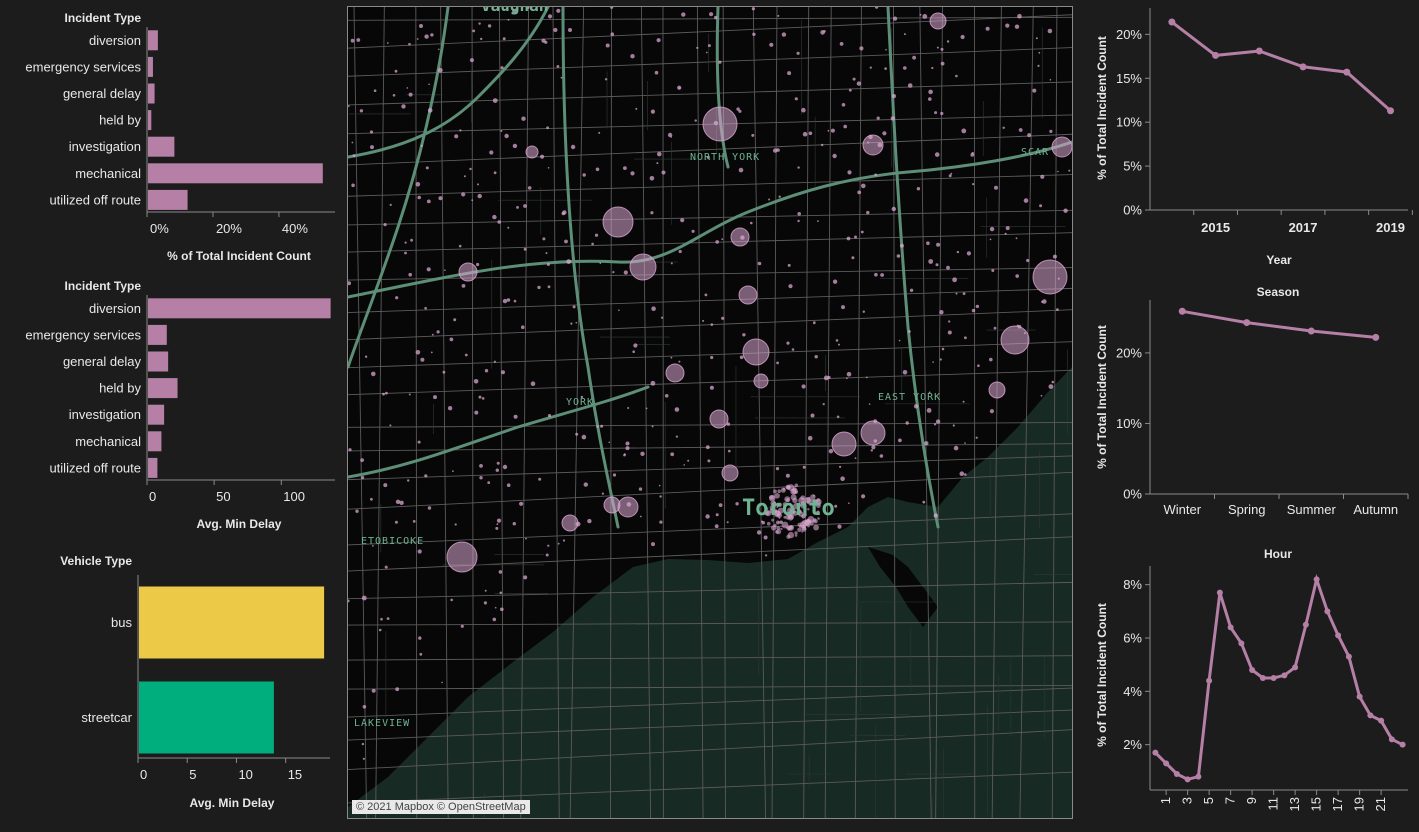 This screenshot has height=832, width=1419. What do you see at coordinates (108, 441) in the screenshot?
I see `category-label-mechanical: mechanical` at bounding box center [108, 441].